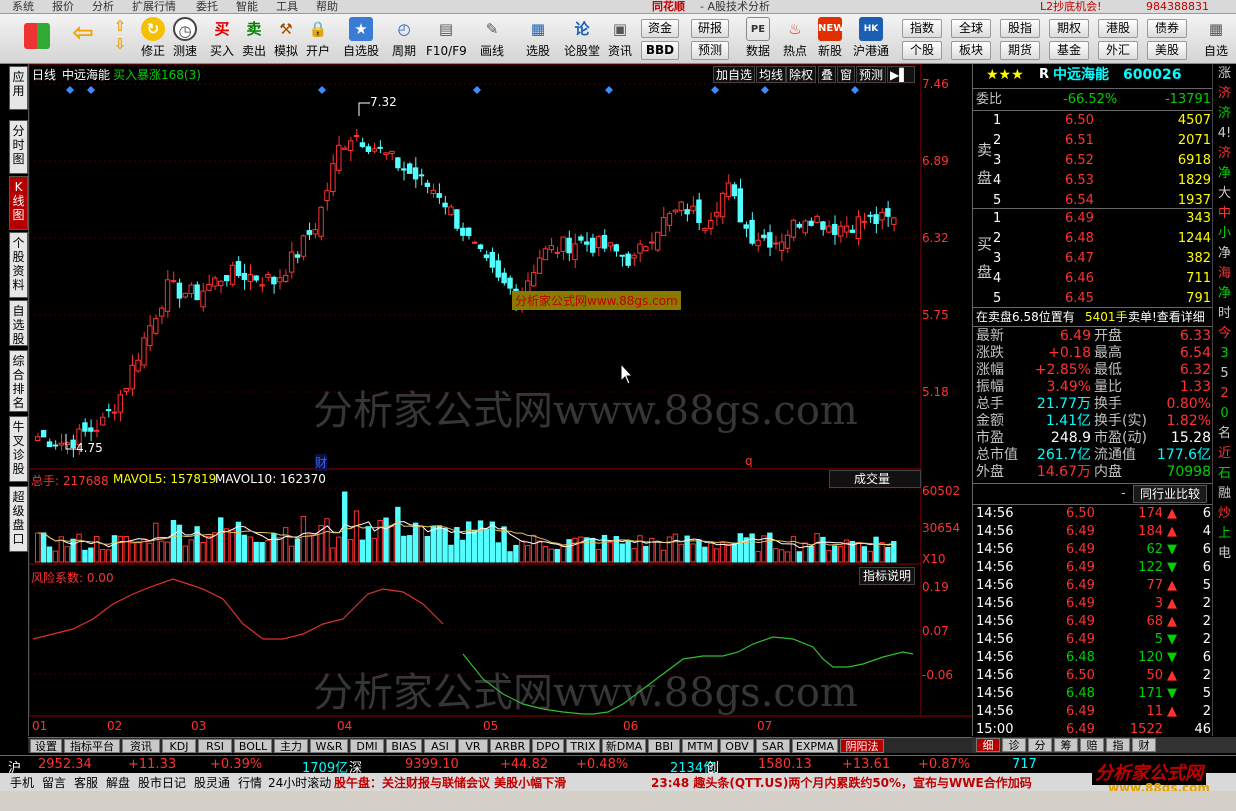 The width and height of the screenshot is (1236, 811). I want to click on ad-link: L2抄底机会!, so click(1071, 6).